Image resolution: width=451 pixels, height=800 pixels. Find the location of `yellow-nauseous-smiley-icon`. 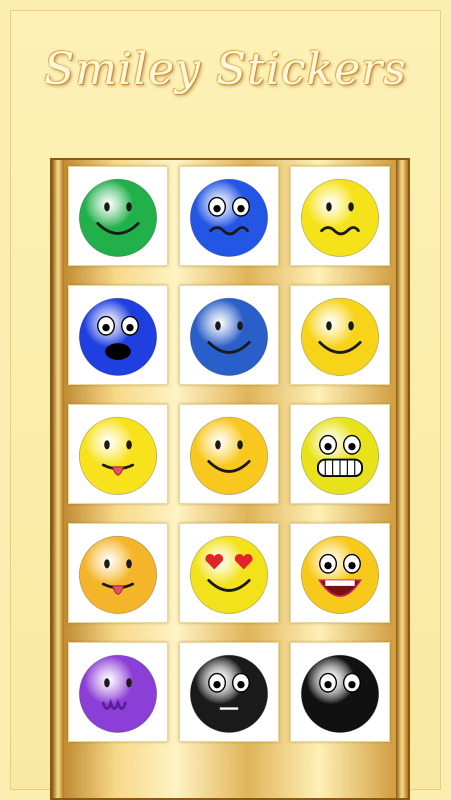

yellow-nauseous-smiley-icon is located at coordinates (340, 217).